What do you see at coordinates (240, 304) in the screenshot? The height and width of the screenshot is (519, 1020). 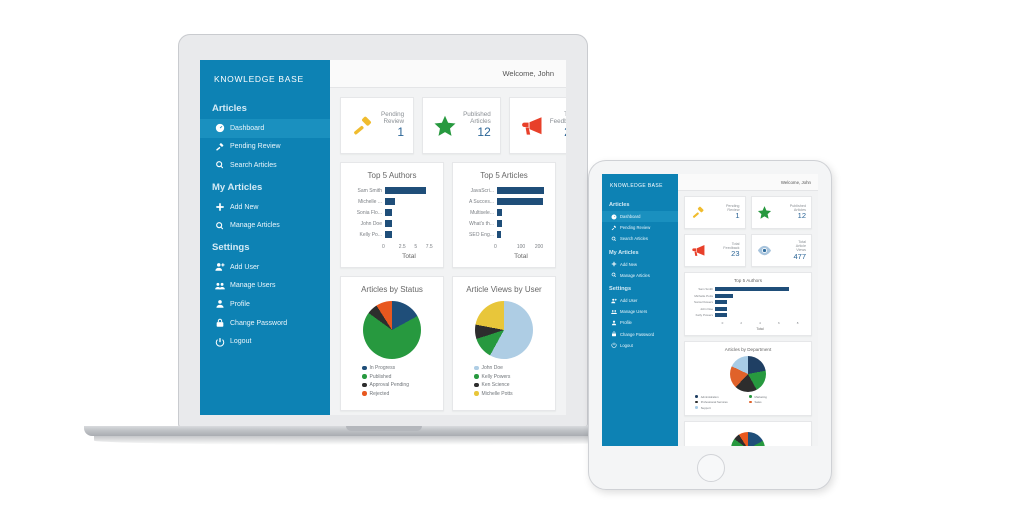 I see `sidebar-item-label: Profile` at bounding box center [240, 304].